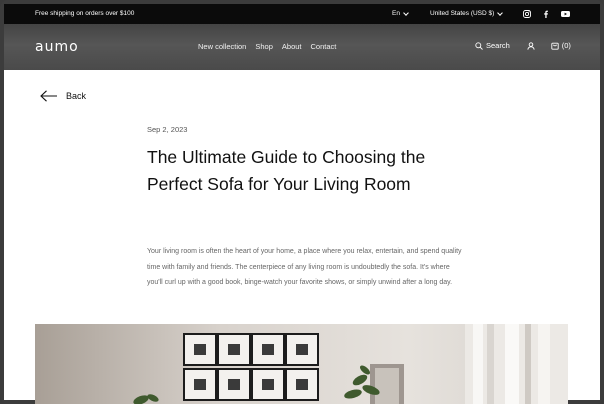 This screenshot has height=404, width=604. I want to click on nav-item-new-collection: New collection, so click(222, 46).